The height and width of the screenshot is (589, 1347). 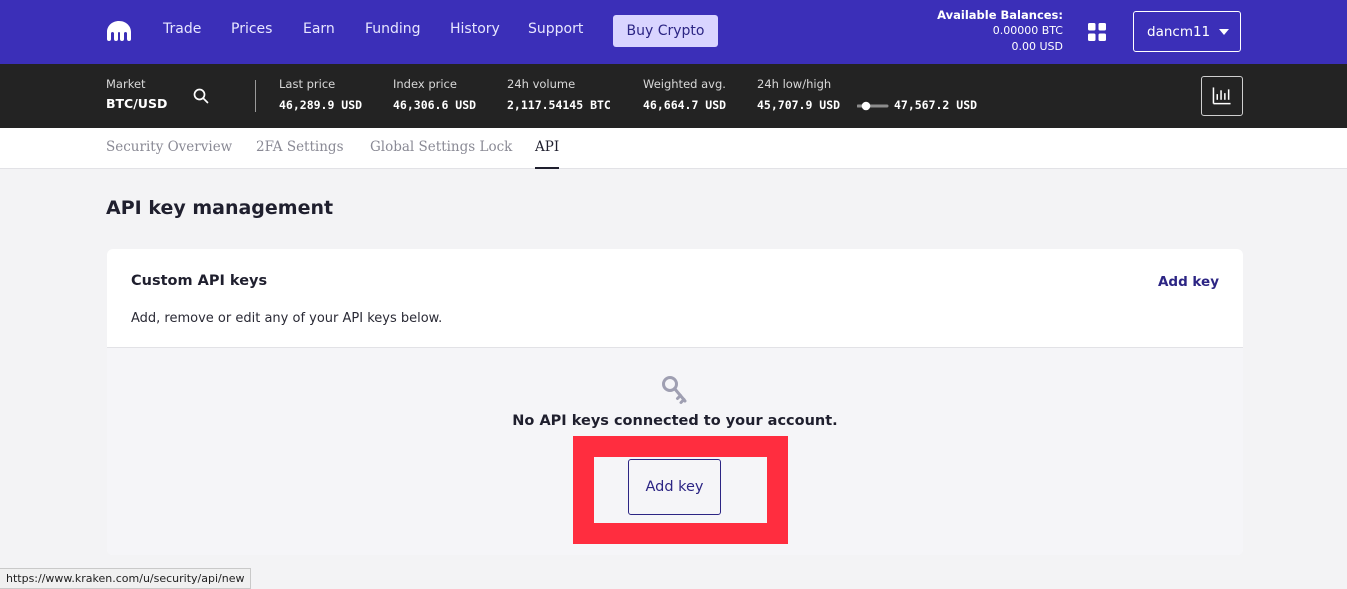 What do you see at coordinates (665, 31) in the screenshot?
I see `buy-crypto-button: Buy Crypto` at bounding box center [665, 31].